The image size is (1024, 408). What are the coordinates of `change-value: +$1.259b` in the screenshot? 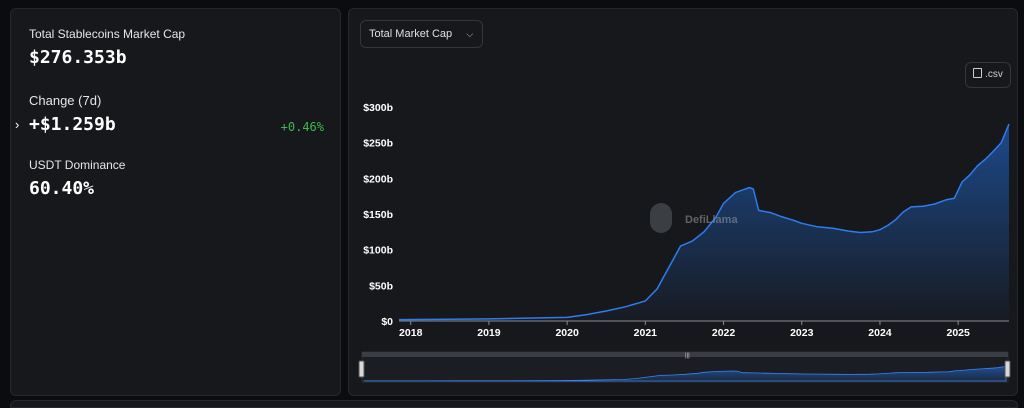 It's located at (72, 124).